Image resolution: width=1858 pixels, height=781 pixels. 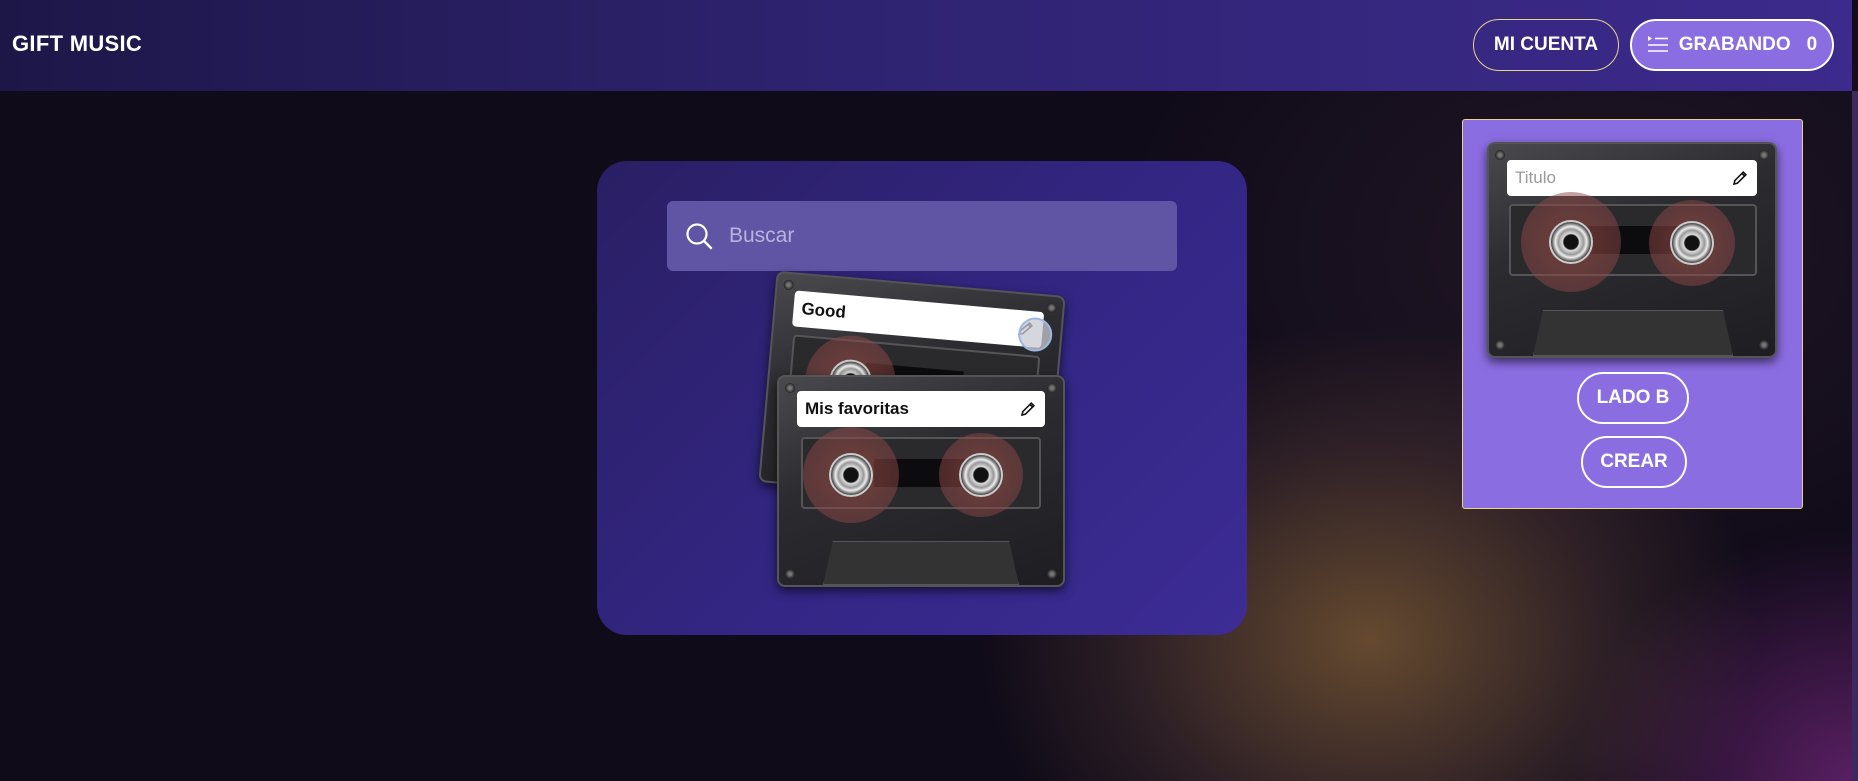 What do you see at coordinates (939, 236) in the screenshot?
I see `search-input` at bounding box center [939, 236].